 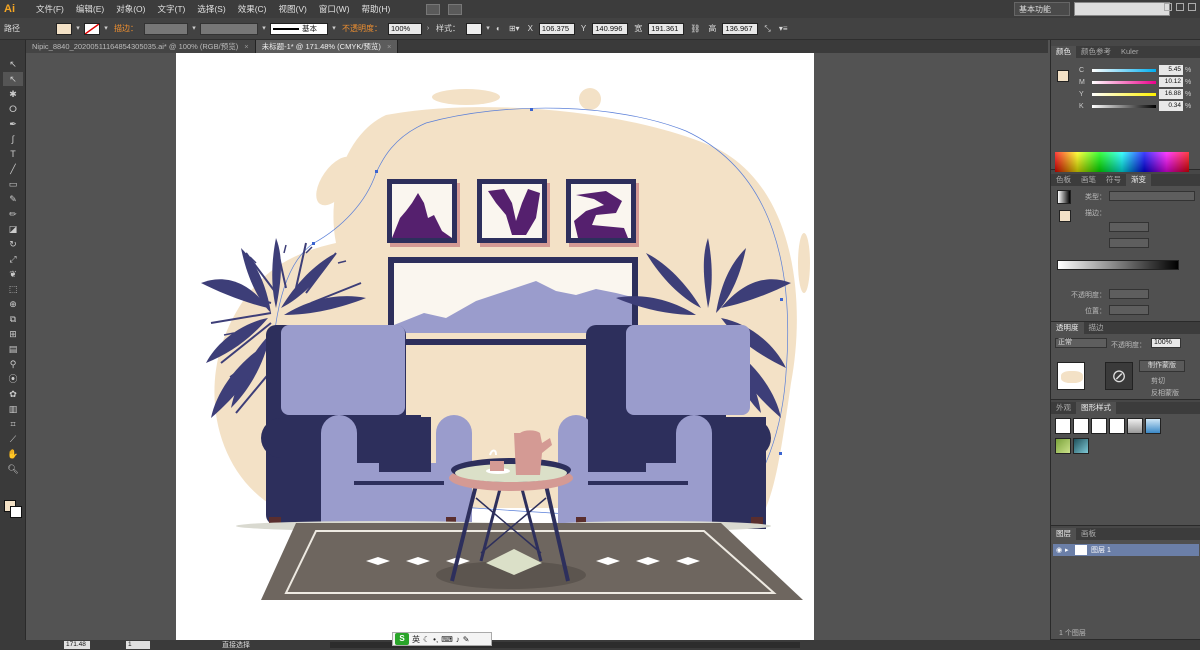 What do you see at coordinates (1138, 180) in the screenshot?
I see `tab-gradient: 渐变` at bounding box center [1138, 180].